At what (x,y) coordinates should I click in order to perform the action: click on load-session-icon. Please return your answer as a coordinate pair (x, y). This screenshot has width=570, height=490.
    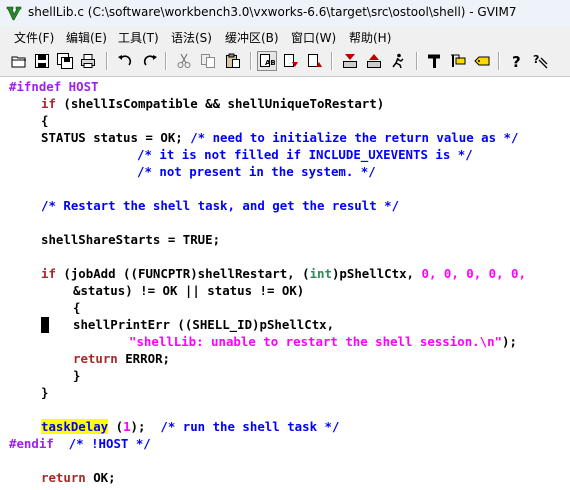
    Looking at the image, I should click on (350, 61).